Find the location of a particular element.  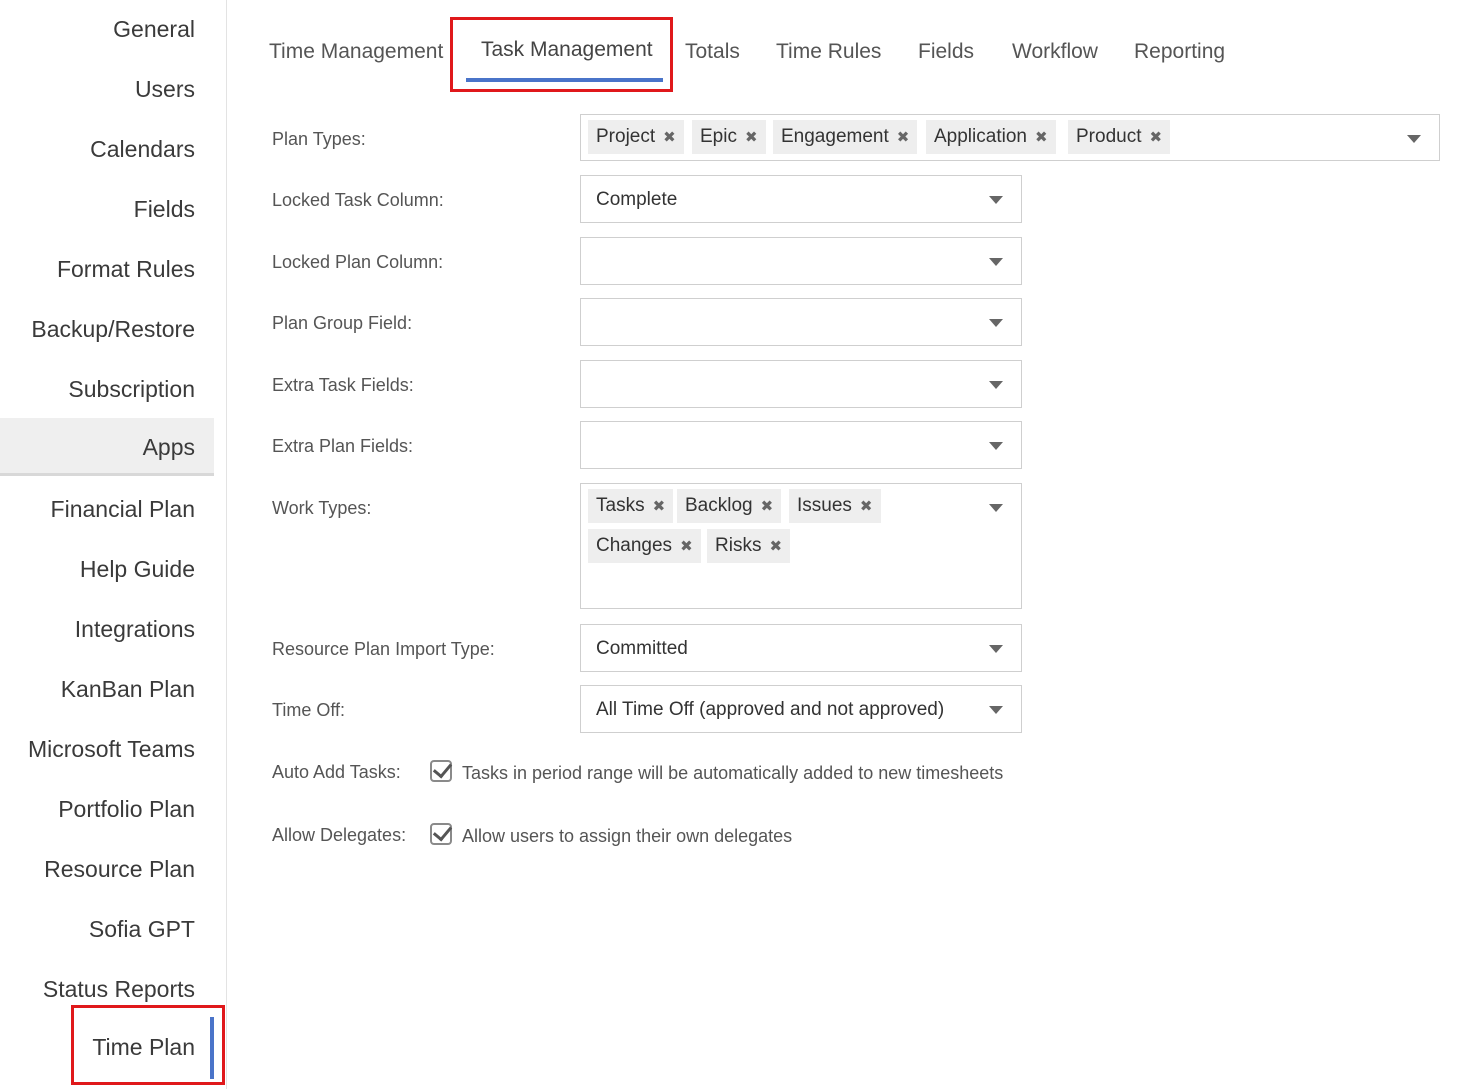

sidebar-item-subscription: Subscription is located at coordinates (107, 389).